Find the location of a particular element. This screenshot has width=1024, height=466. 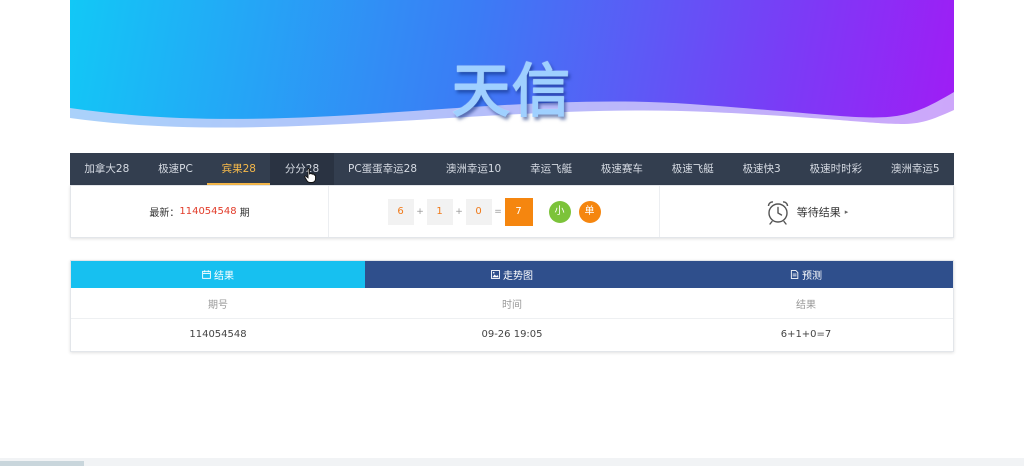

nav-item-minute28: 分分28 is located at coordinates (302, 169).